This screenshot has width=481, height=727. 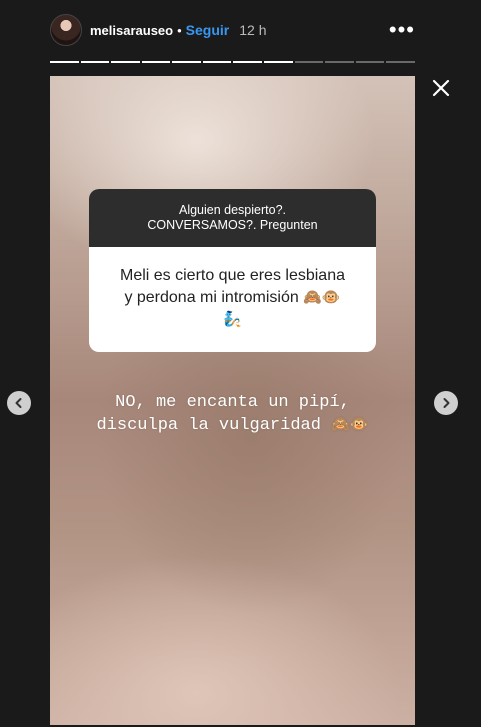 I want to click on answer-line-1: NO, me encanta un pipí,, so click(x=232, y=402).